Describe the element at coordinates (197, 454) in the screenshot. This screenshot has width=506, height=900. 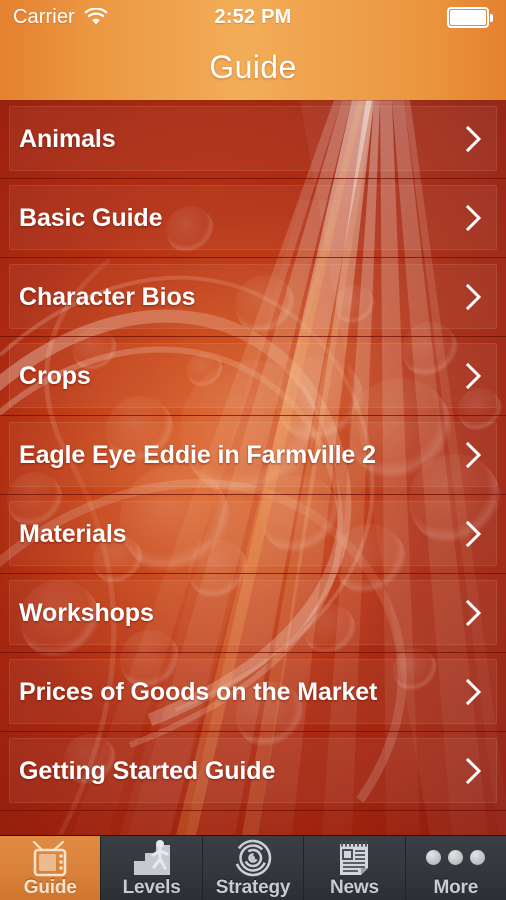
I see `list-item-label: Eagle Eye Eddie in Farmville 2` at that location.